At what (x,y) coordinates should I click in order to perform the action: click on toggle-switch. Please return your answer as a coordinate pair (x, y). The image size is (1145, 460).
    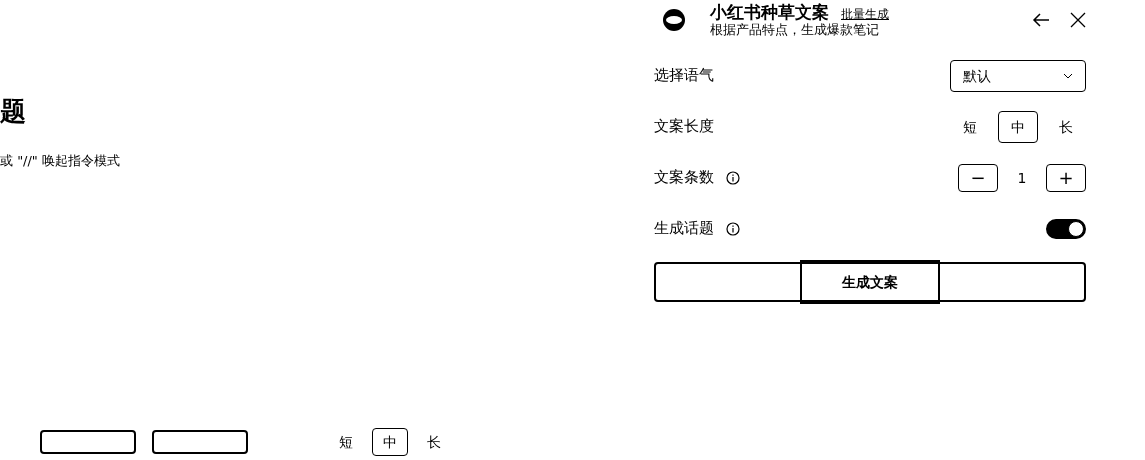
    Looking at the image, I should click on (1066, 228).